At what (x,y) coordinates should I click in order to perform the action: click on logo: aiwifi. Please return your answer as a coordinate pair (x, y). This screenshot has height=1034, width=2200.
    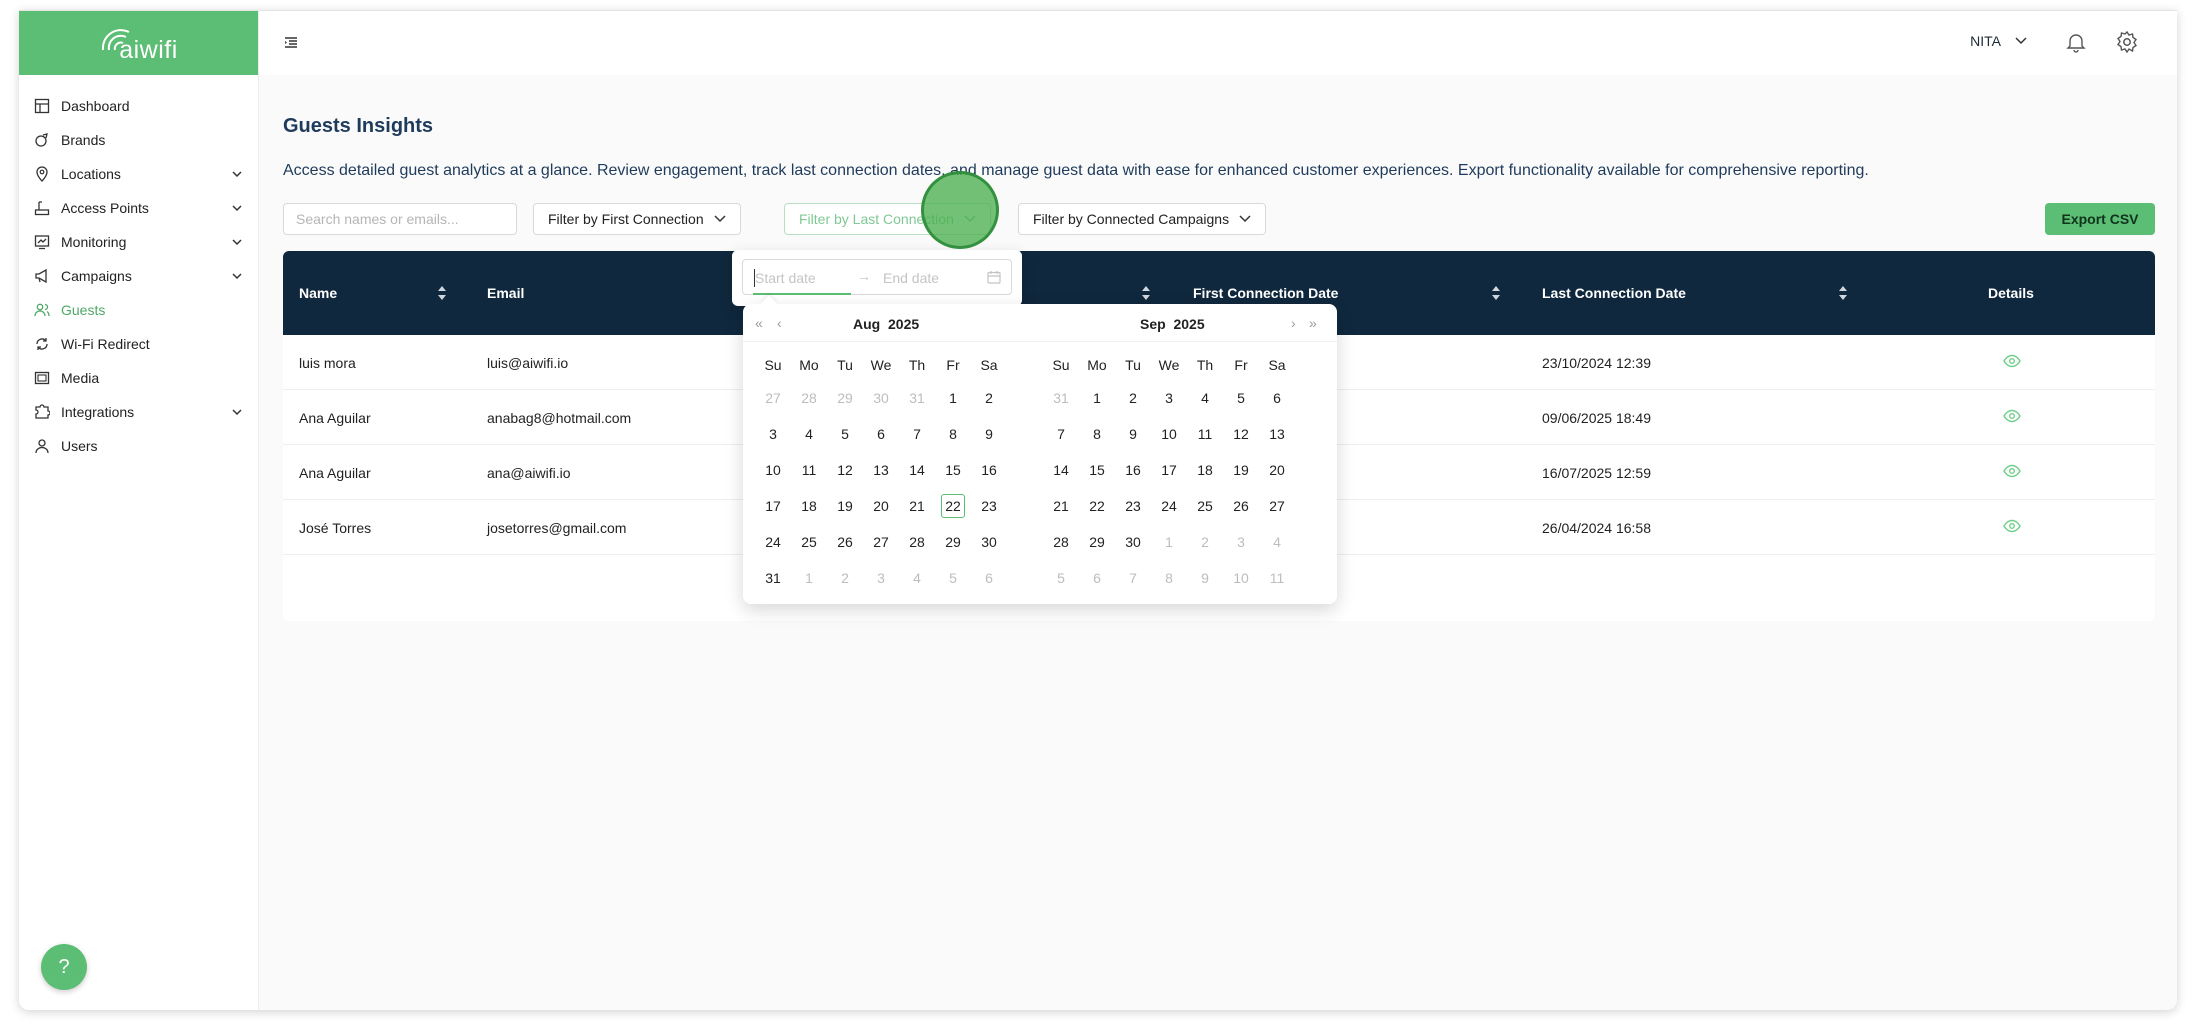
    Looking at the image, I should click on (138, 43).